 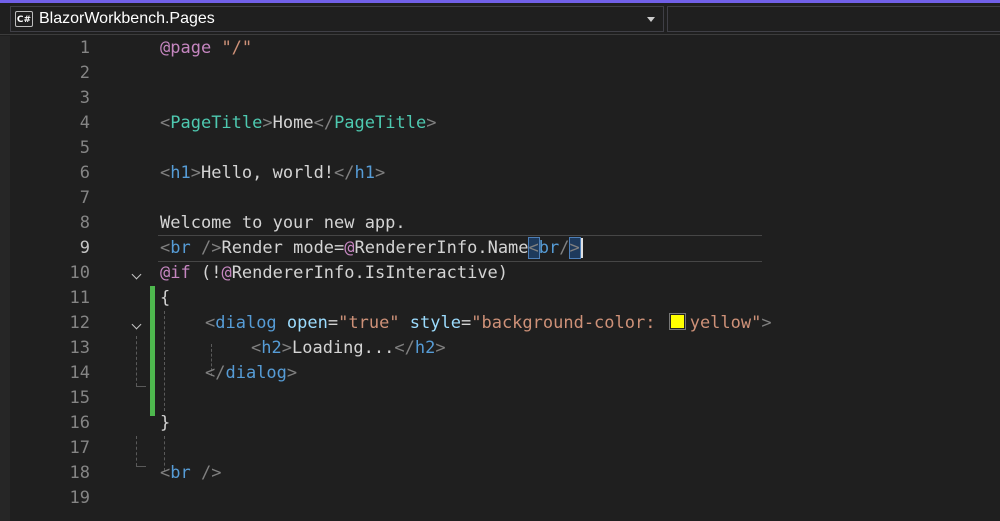 I want to click on code-line-4: <PageTitle>Home</PageTitle>, so click(x=298, y=123).